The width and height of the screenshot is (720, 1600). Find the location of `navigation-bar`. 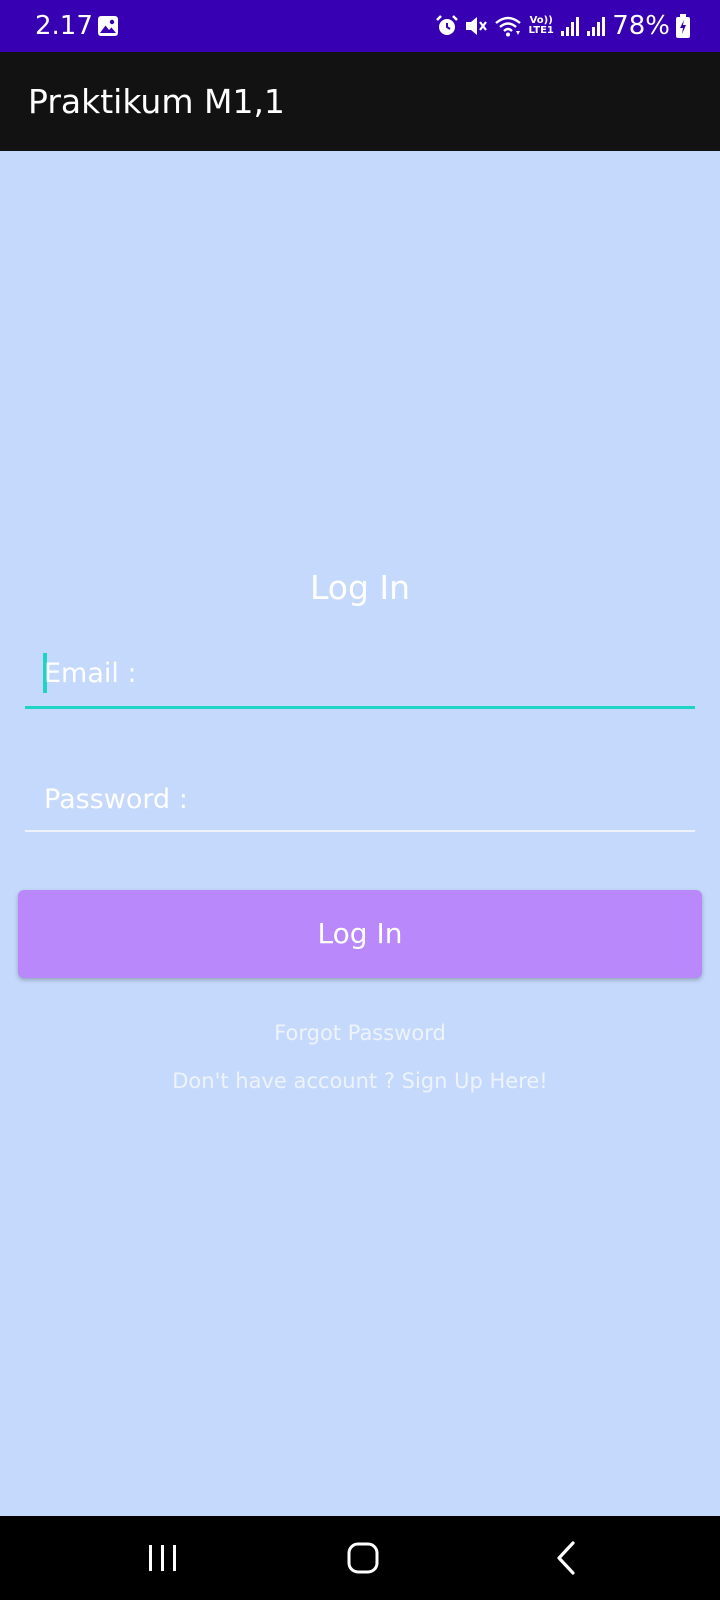

navigation-bar is located at coordinates (360, 1558).